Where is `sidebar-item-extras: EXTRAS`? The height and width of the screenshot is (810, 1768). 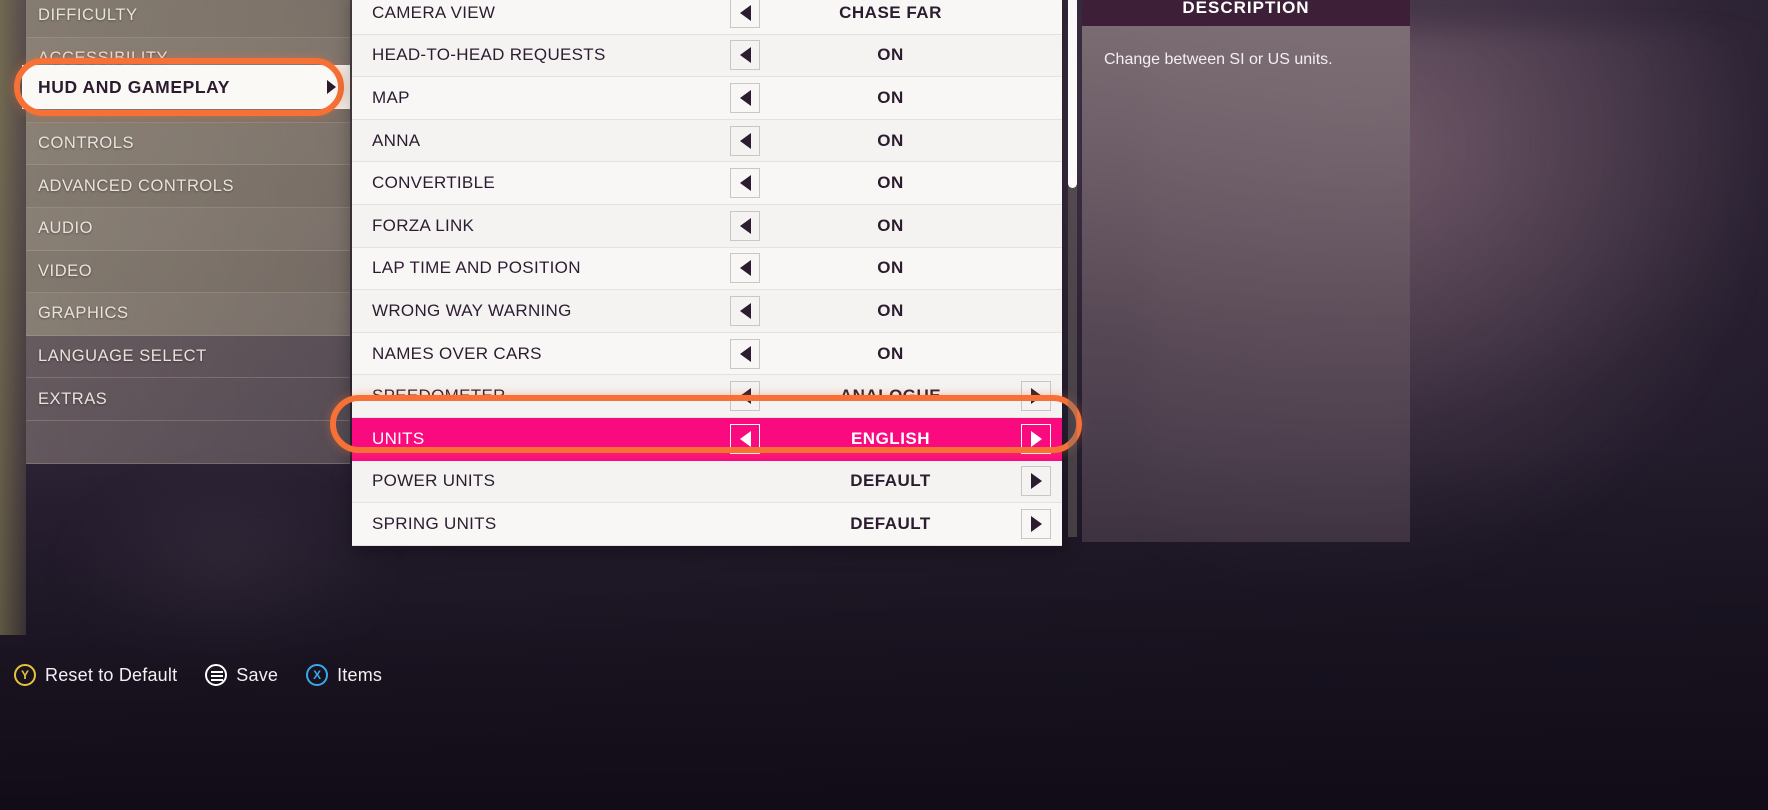
sidebar-item-extras: EXTRAS is located at coordinates (188, 399).